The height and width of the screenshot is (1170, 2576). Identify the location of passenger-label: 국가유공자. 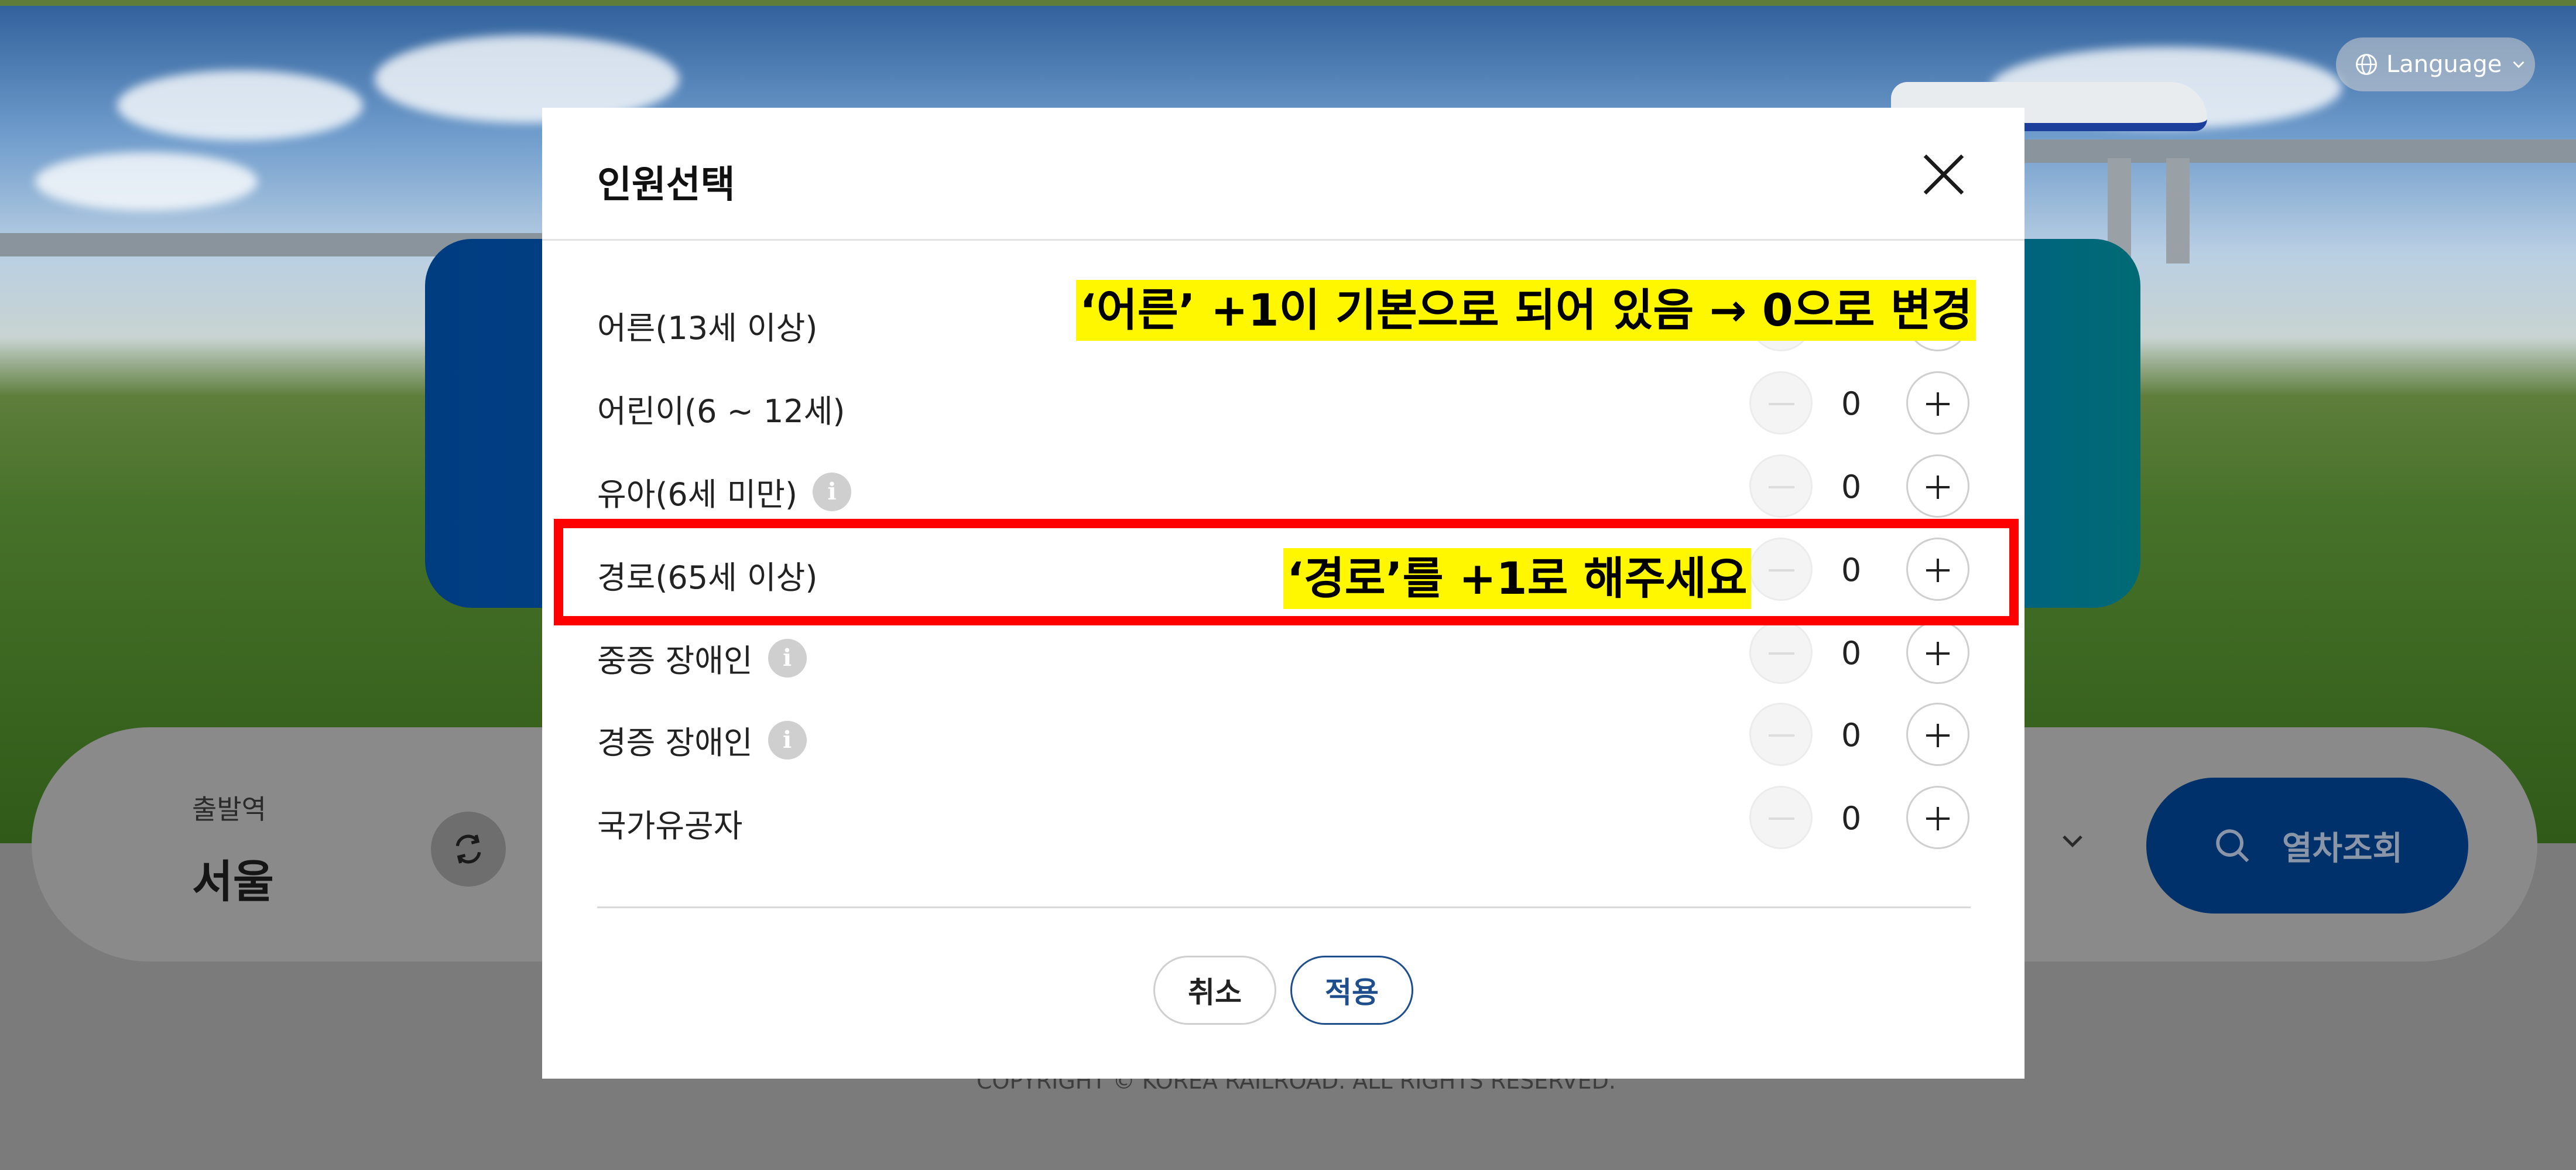
(670, 826).